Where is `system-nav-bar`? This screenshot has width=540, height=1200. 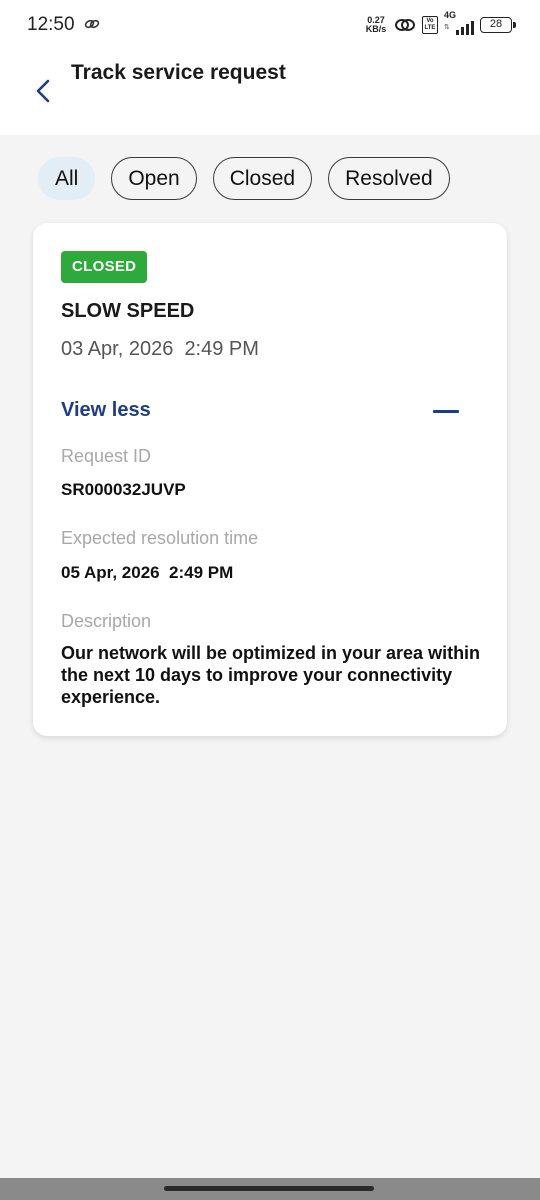
system-nav-bar is located at coordinates (270, 1189).